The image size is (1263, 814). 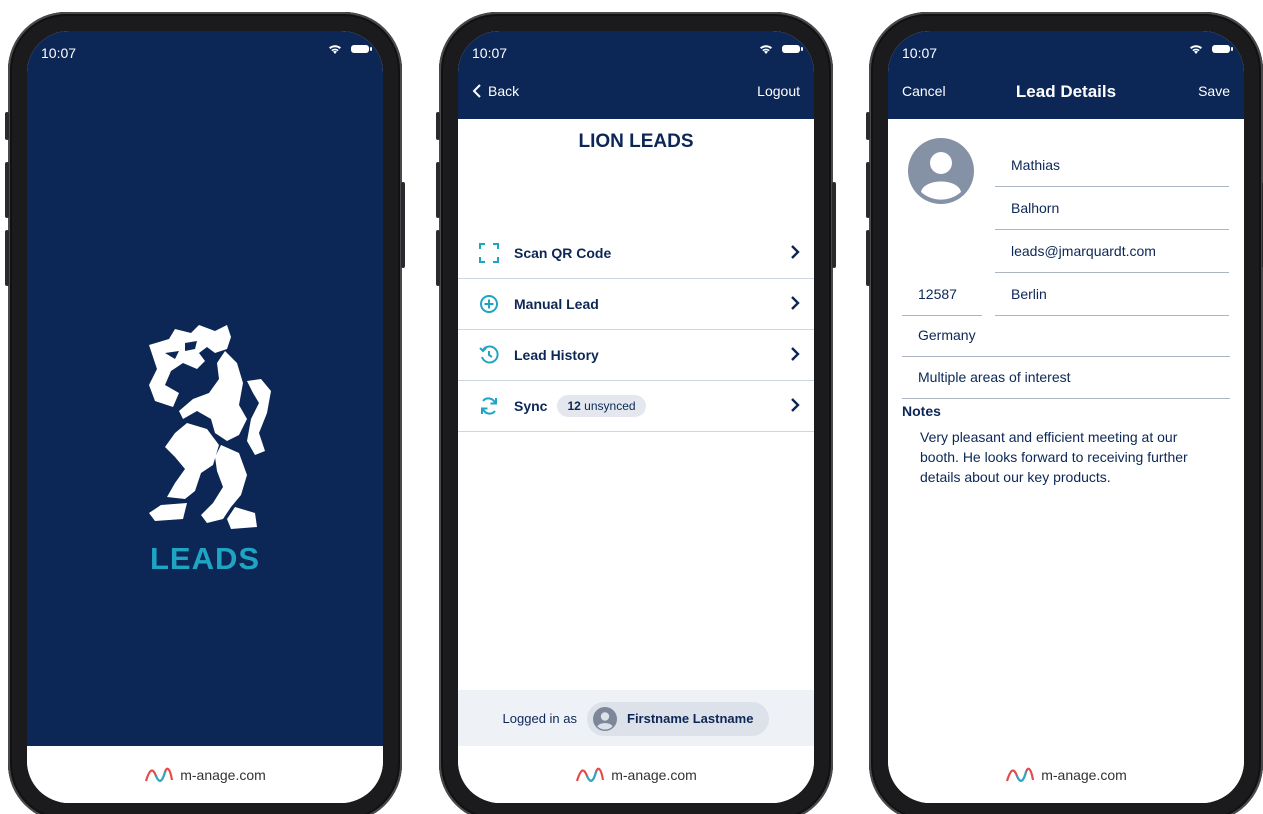 I want to click on leads-wordmark: LEADS, so click(x=205, y=558).